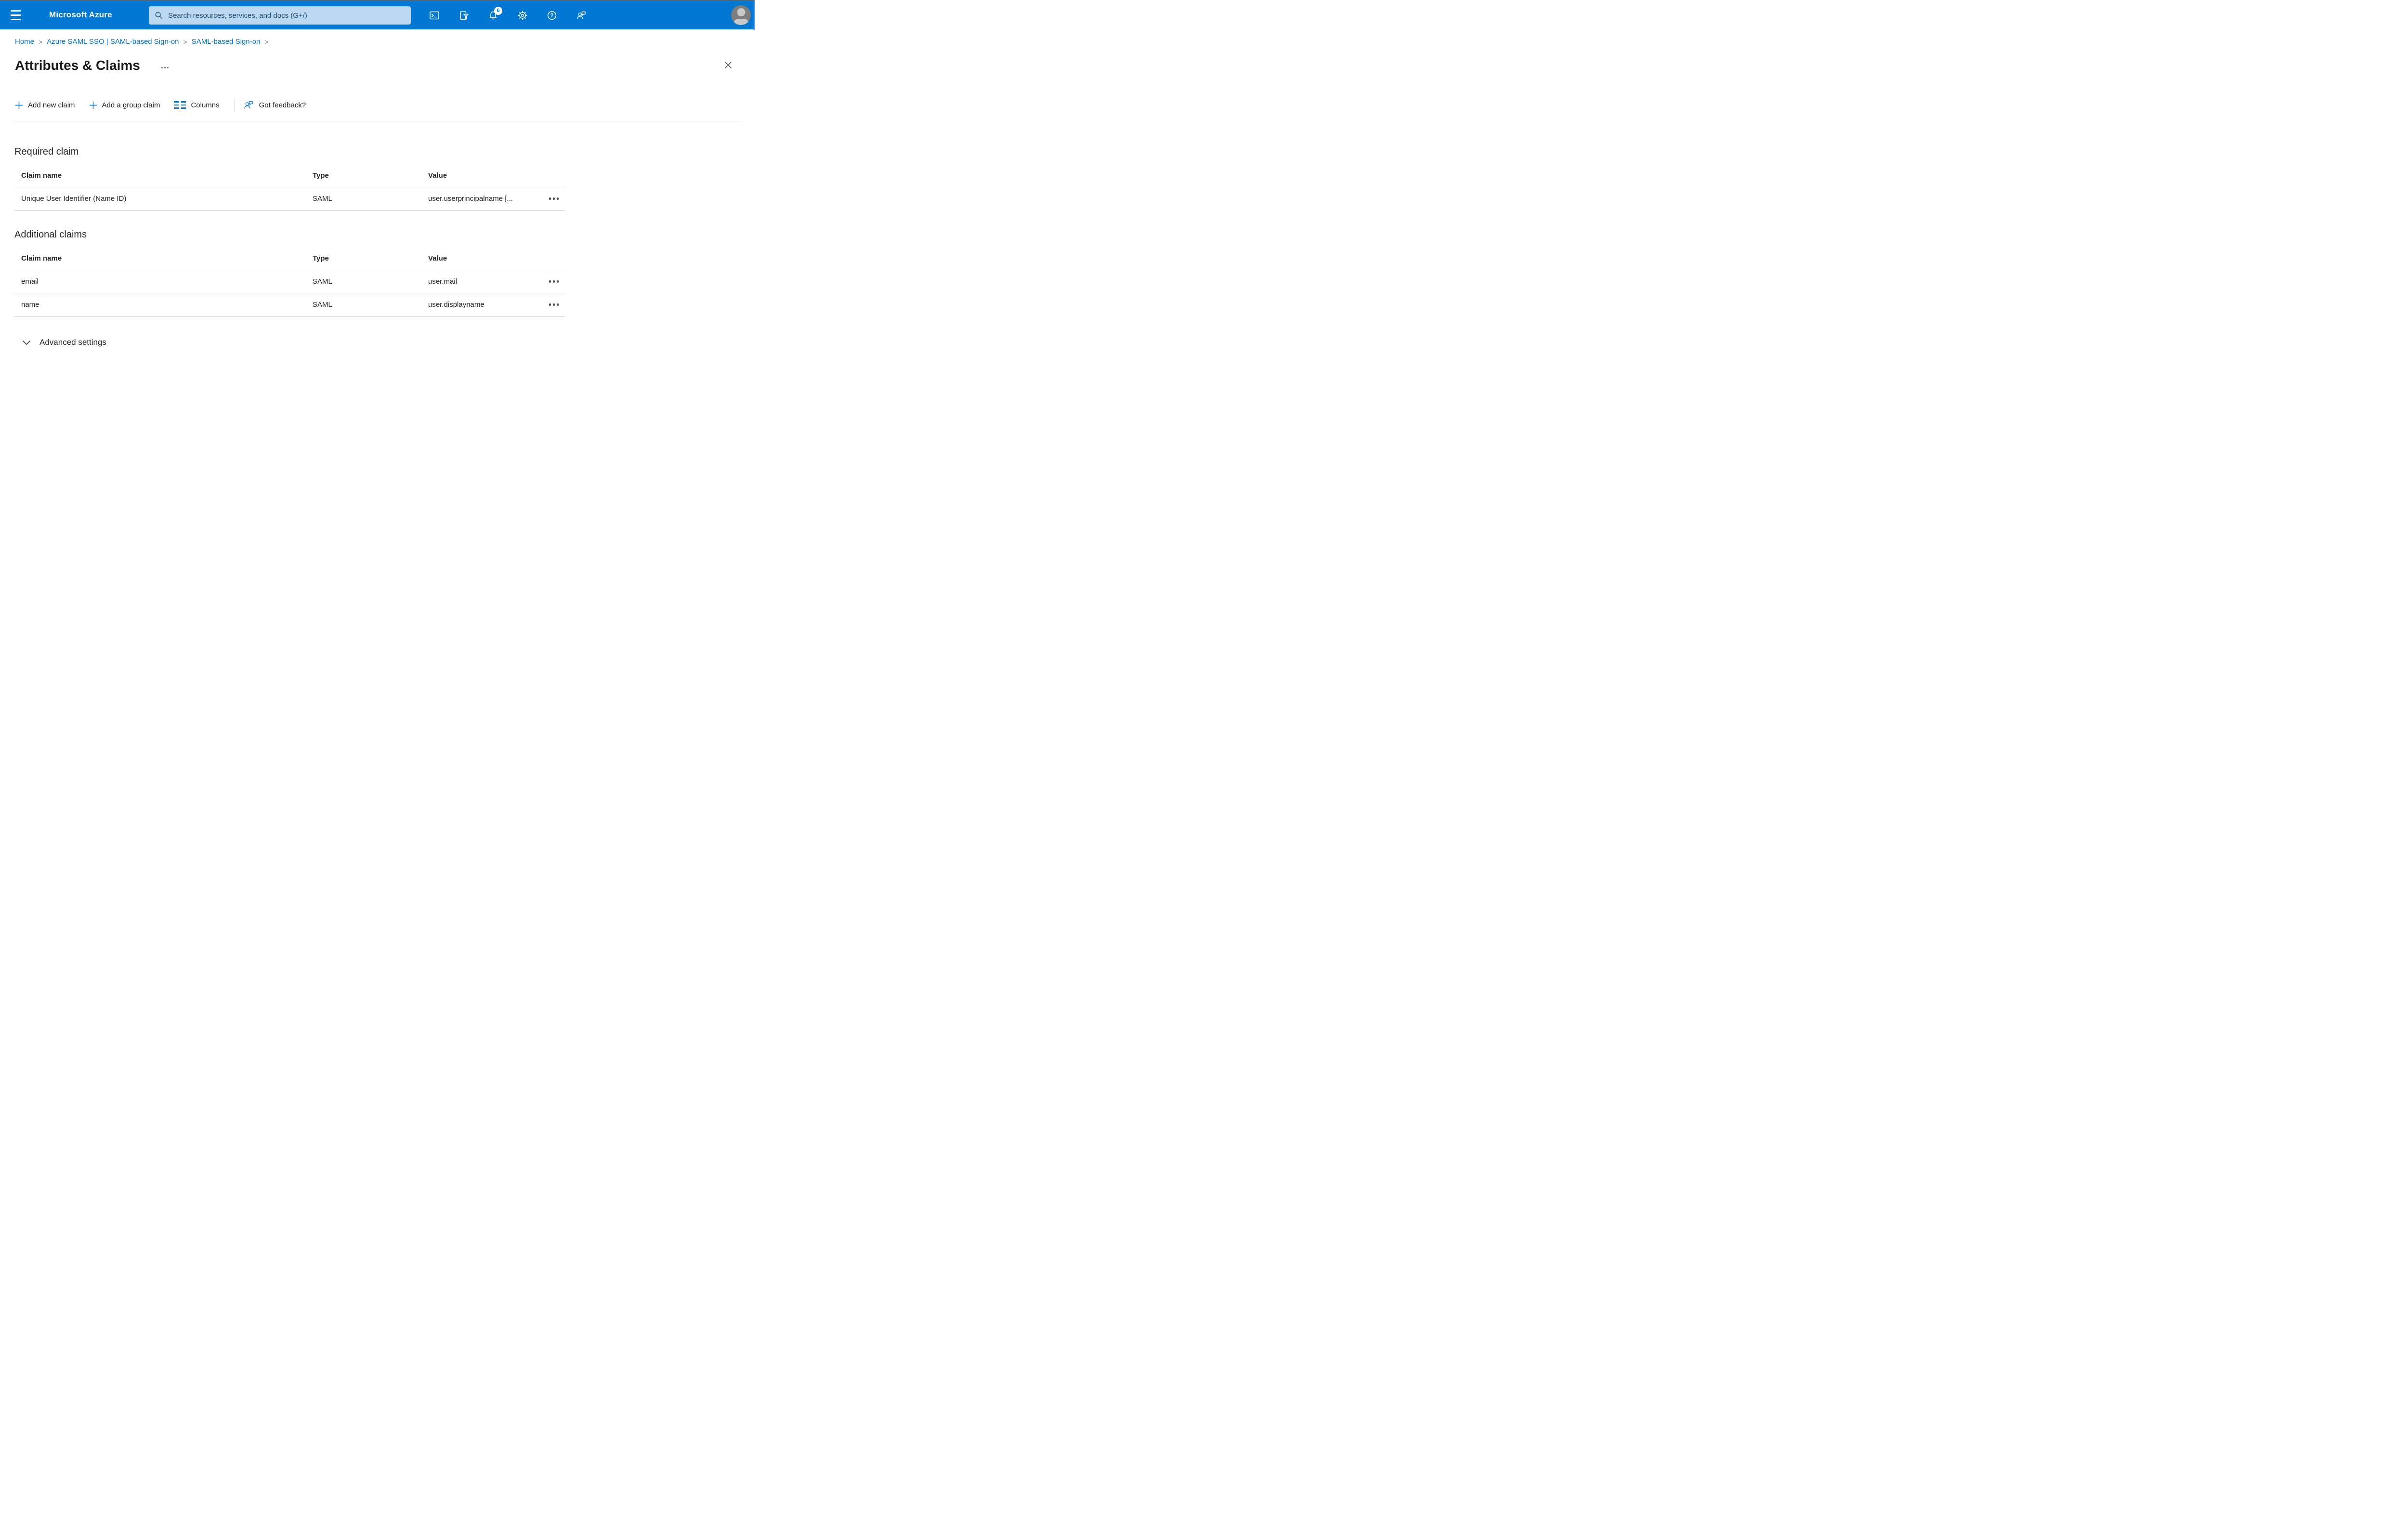 Image resolution: width=2408 pixels, height=1523 pixels. Describe the element at coordinates (26, 342) in the screenshot. I see `chevron-down-icon` at that location.